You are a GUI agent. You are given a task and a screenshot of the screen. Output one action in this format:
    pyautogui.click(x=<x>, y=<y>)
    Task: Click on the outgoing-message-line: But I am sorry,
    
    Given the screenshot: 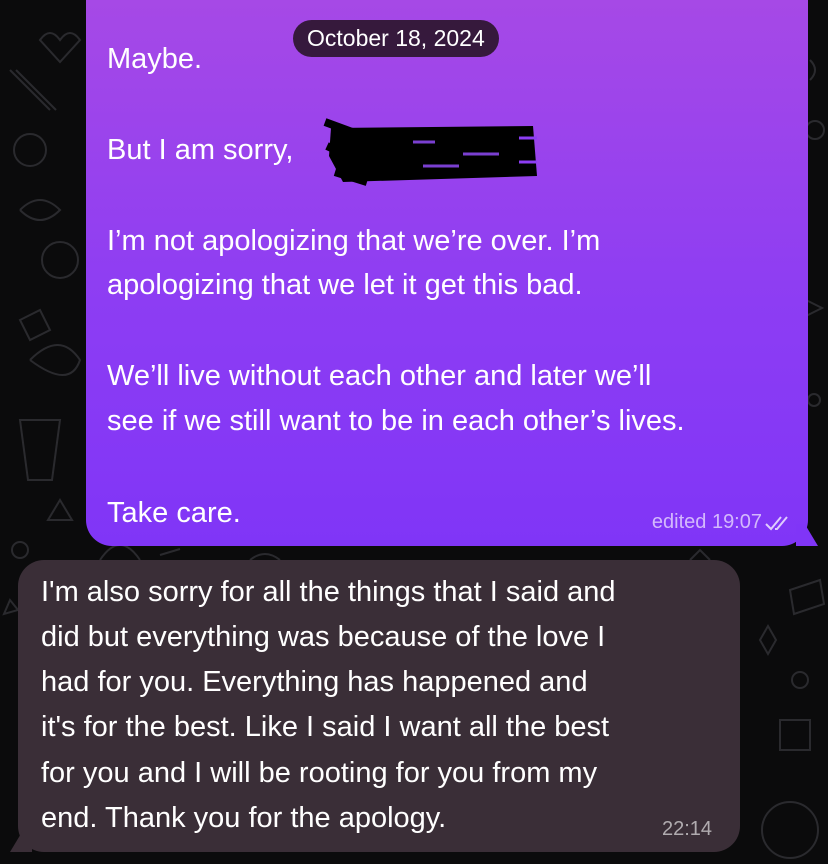 What is the action you would take?
    pyautogui.click(x=200, y=150)
    